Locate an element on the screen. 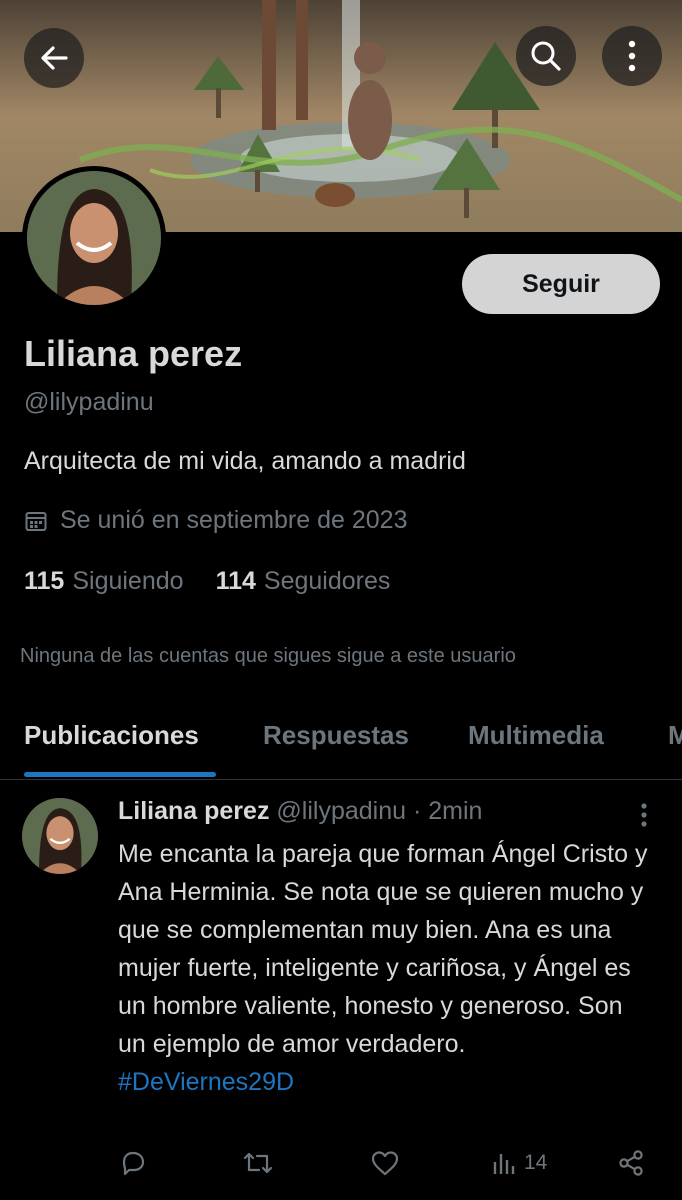  more-options-button is located at coordinates (632, 56).